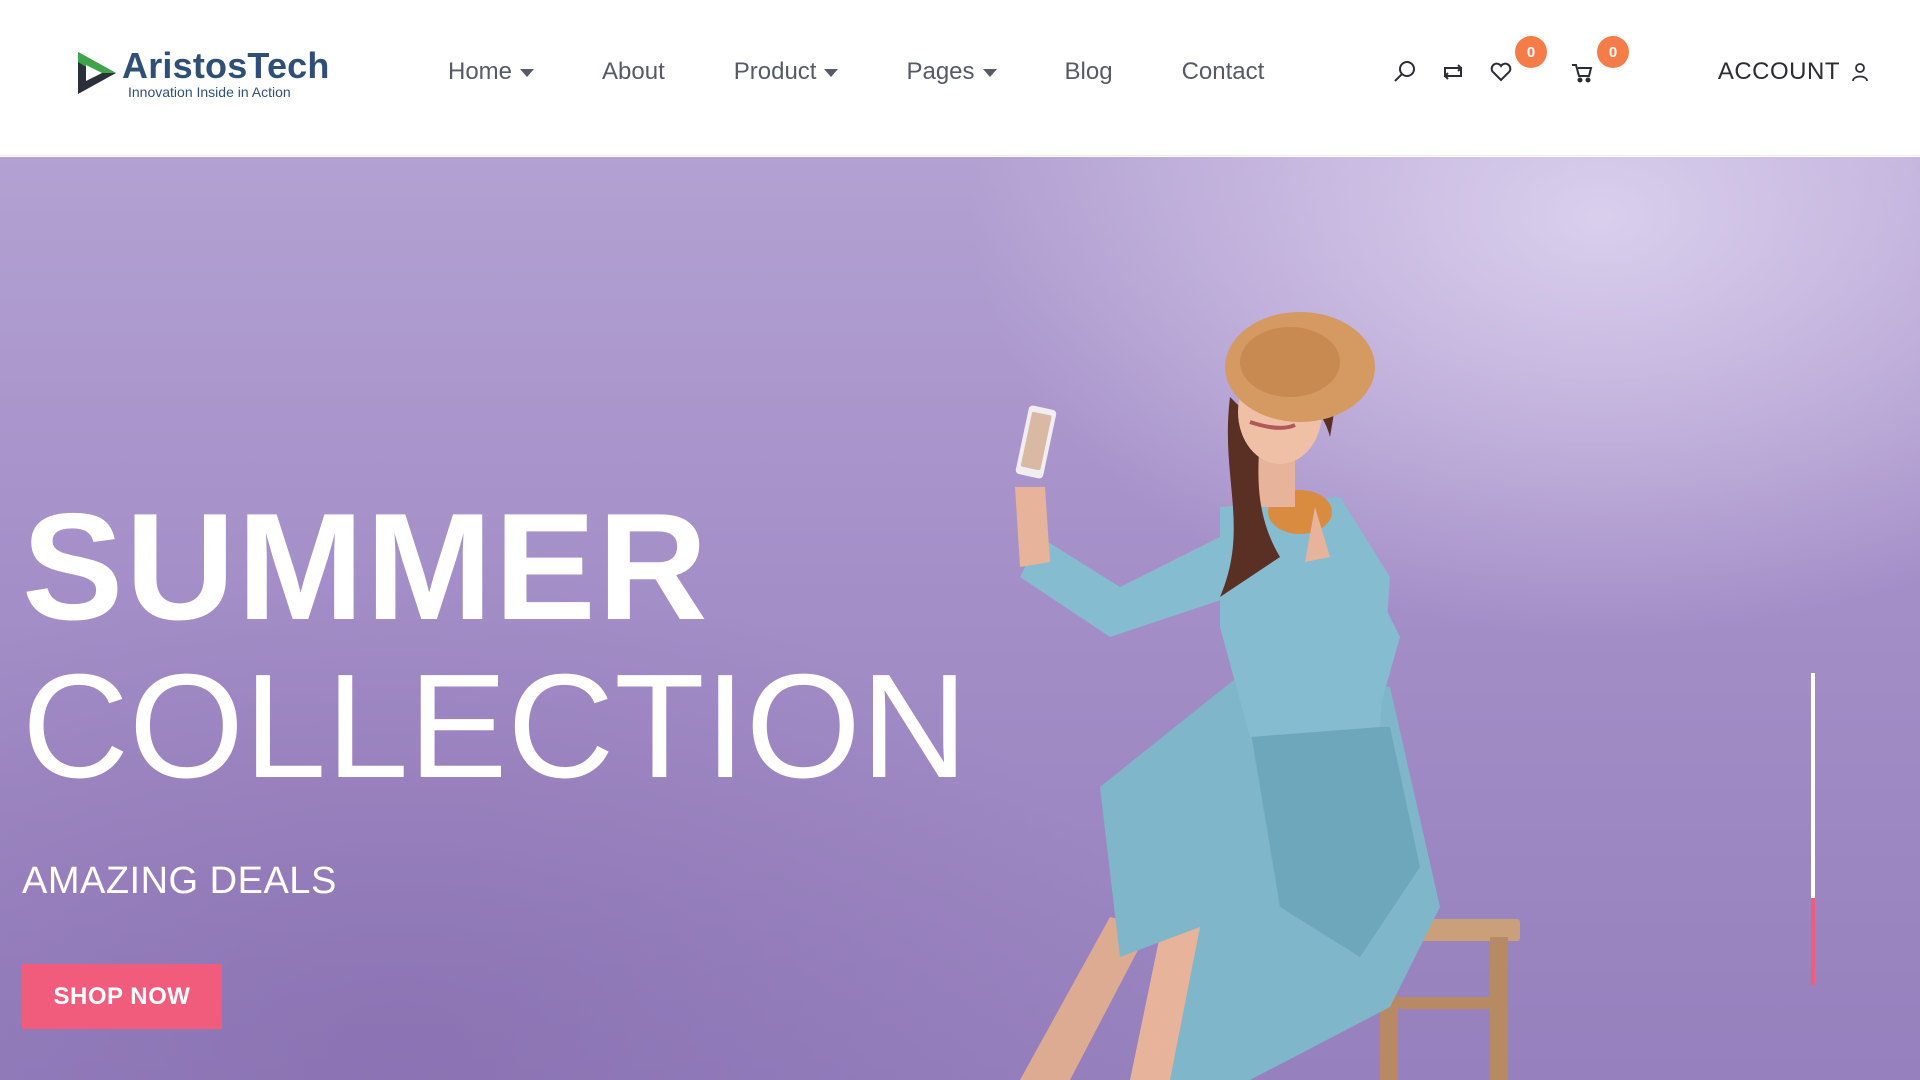 This screenshot has height=1080, width=1920. I want to click on user-icon, so click(1860, 72).